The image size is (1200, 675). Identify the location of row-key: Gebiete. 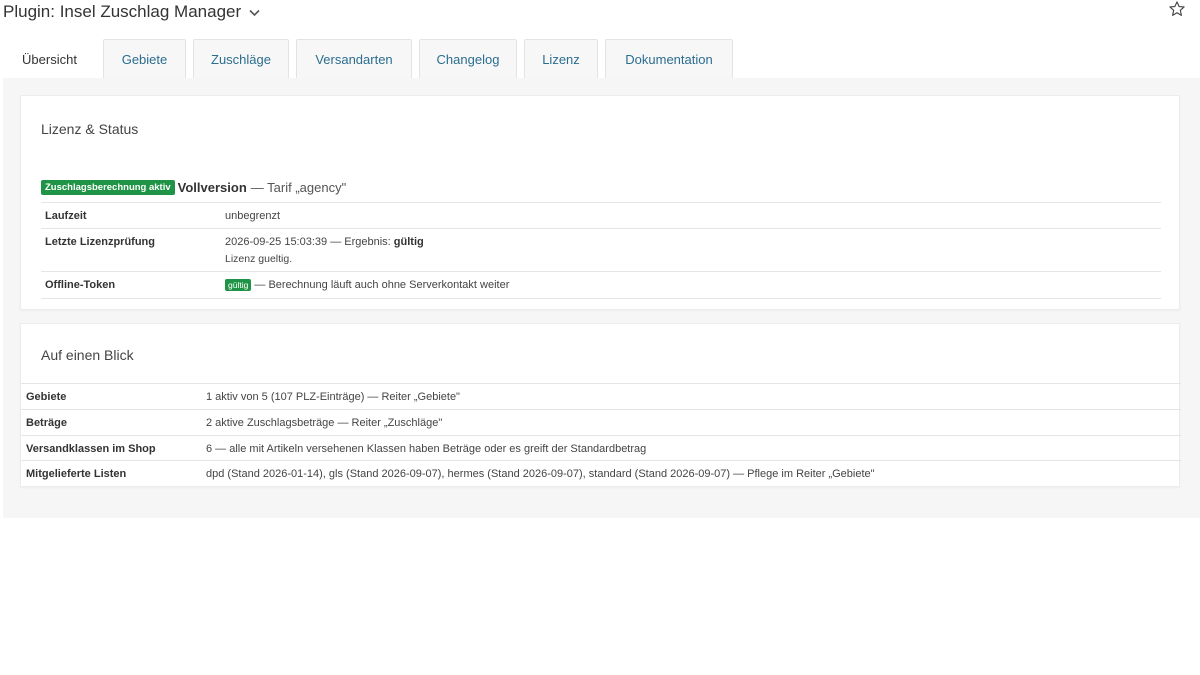
(46, 397).